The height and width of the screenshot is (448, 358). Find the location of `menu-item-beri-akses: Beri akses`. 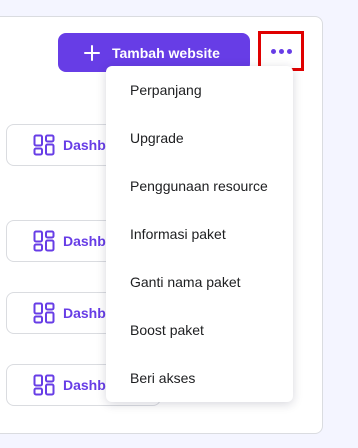

menu-item-beri-akses: Beri akses is located at coordinates (199, 378).